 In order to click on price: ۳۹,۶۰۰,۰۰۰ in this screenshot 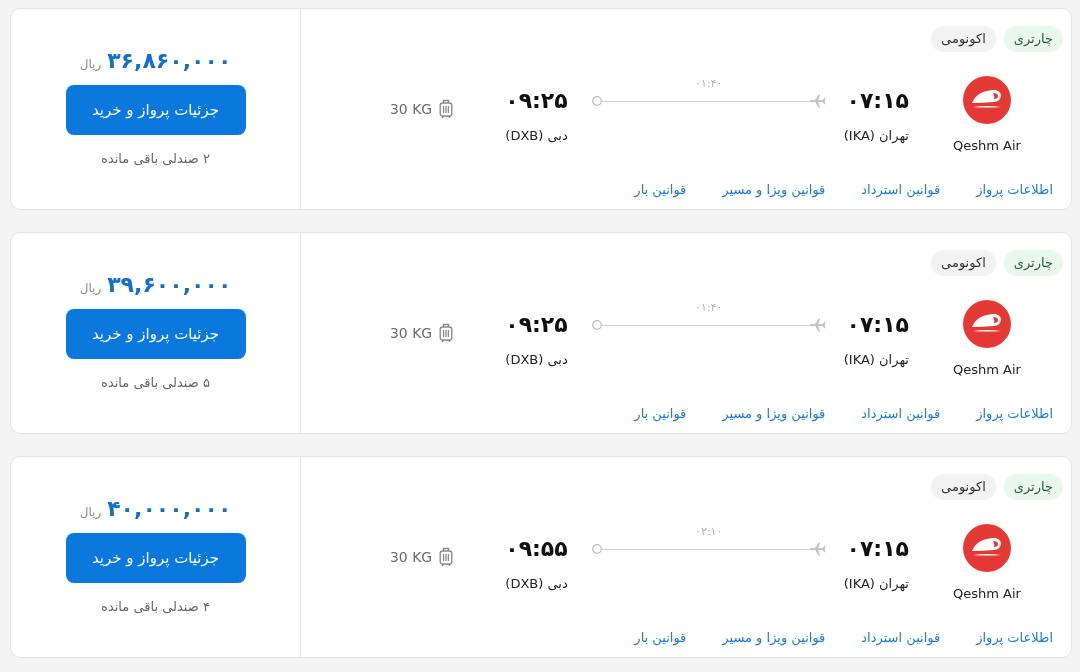, I will do `click(169, 285)`.